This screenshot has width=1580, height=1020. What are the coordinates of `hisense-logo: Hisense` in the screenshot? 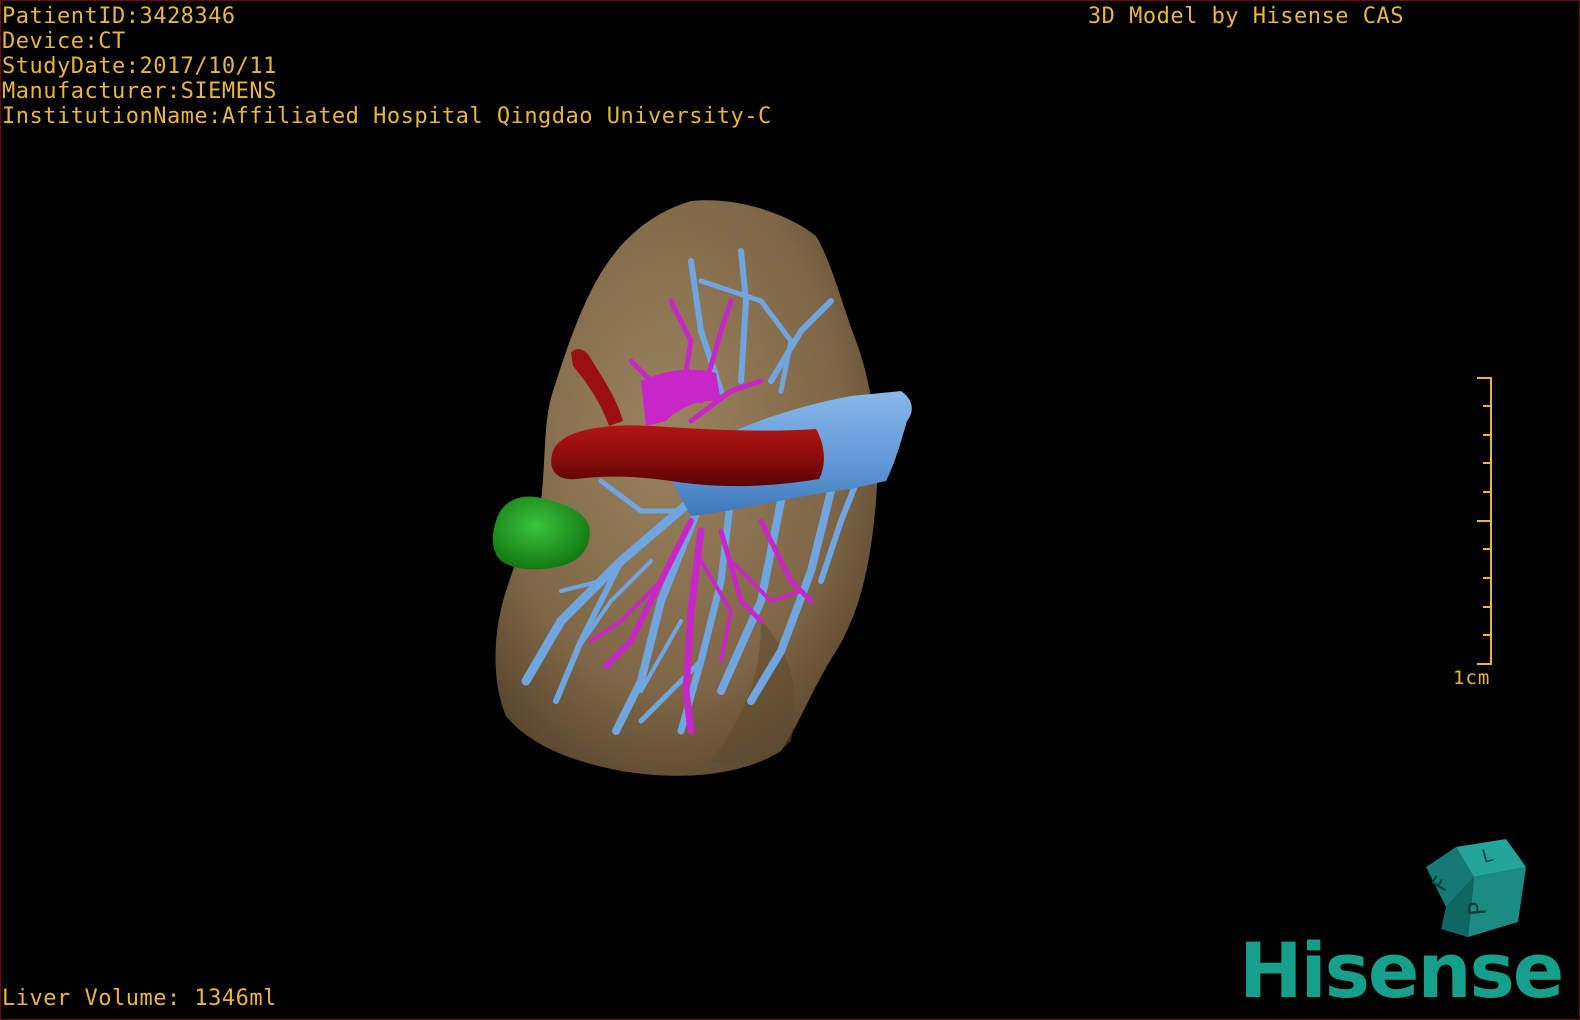 It's located at (1401, 971).